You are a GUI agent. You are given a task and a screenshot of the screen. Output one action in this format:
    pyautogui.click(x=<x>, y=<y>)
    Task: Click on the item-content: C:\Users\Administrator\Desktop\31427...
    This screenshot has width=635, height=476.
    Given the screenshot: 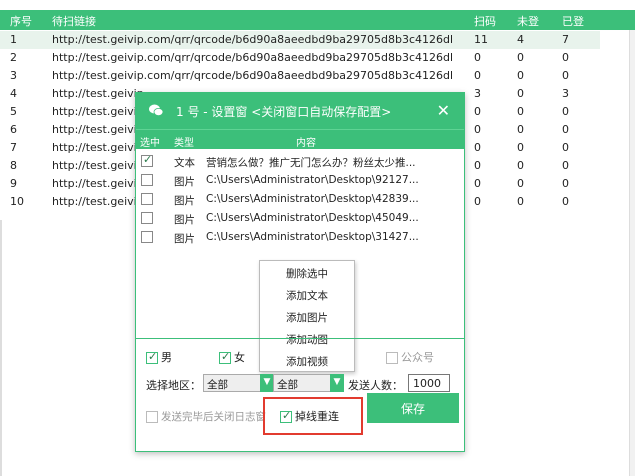 What is the action you would take?
    pyautogui.click(x=312, y=237)
    